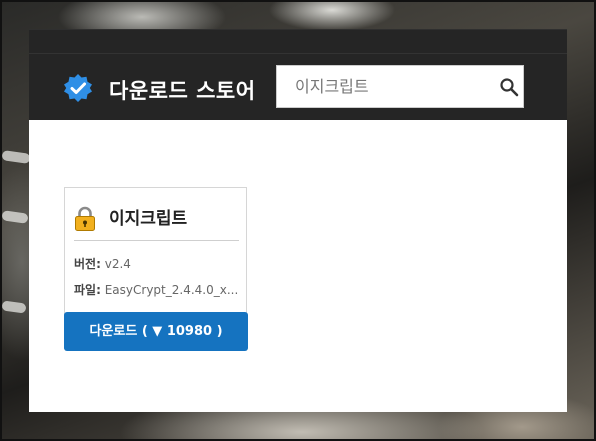 Image resolution: width=596 pixels, height=441 pixels. What do you see at coordinates (148, 219) in the screenshot?
I see `product-title: 이지크립트` at bounding box center [148, 219].